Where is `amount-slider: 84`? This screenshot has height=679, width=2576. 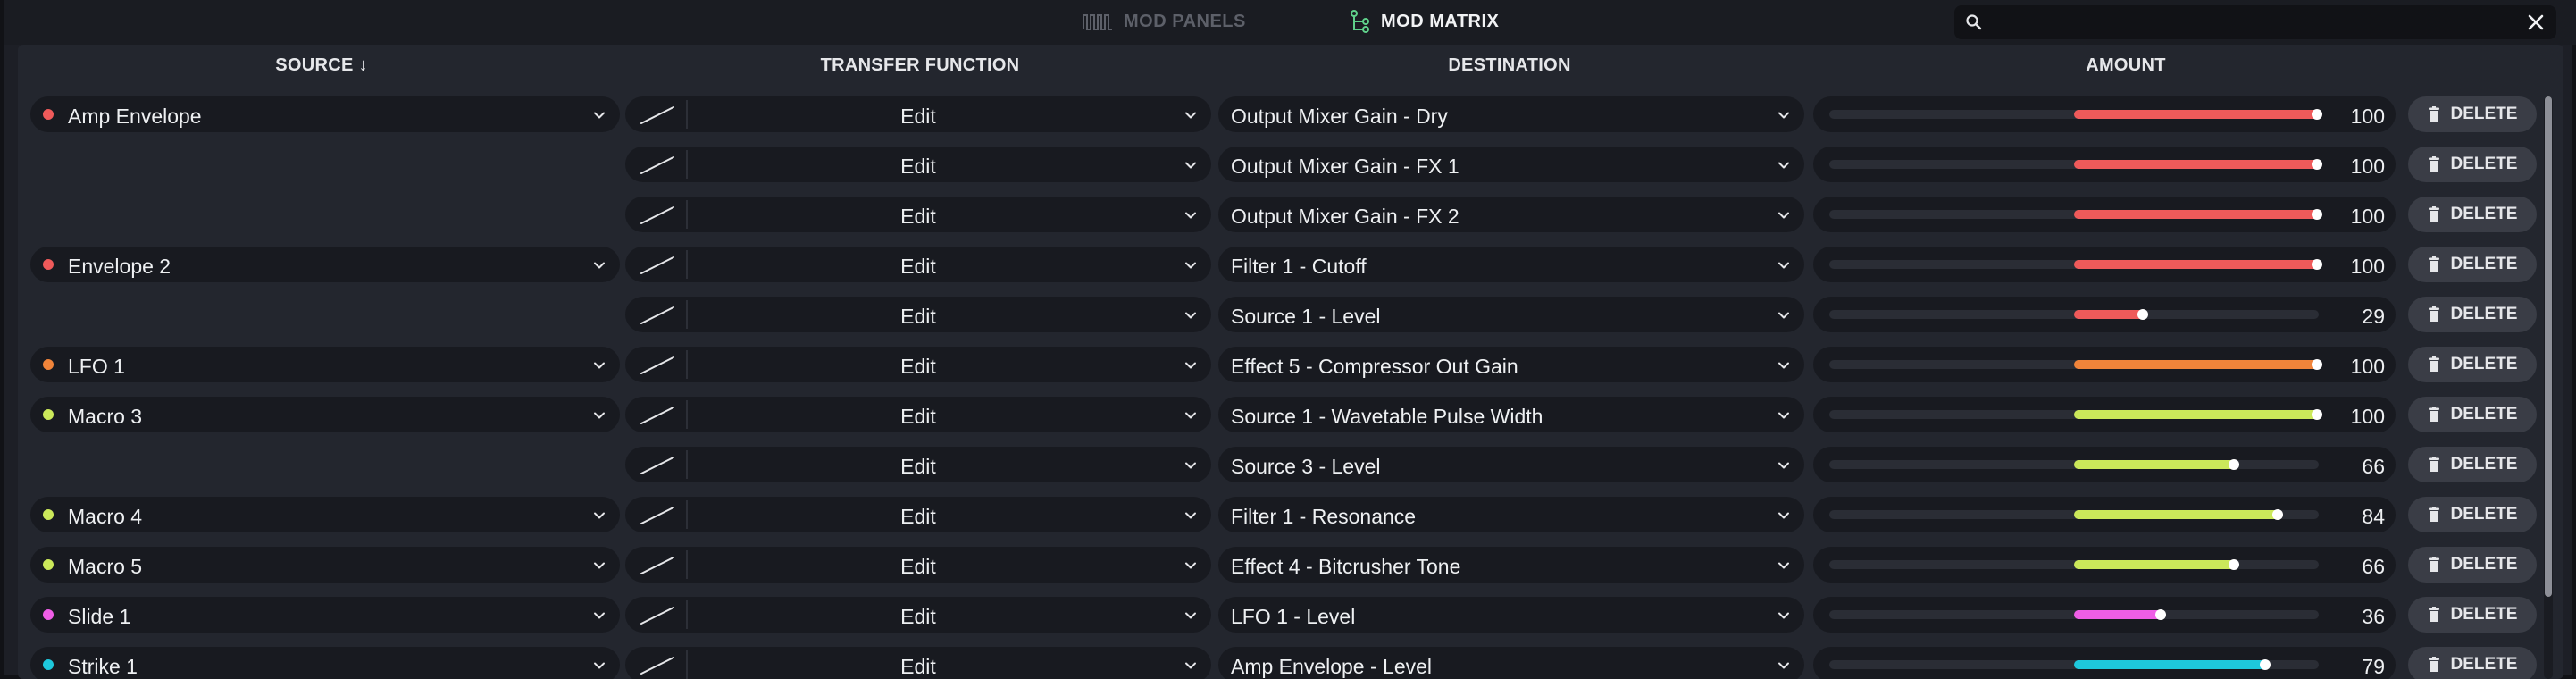
amount-slider: 84 is located at coordinates (2104, 514).